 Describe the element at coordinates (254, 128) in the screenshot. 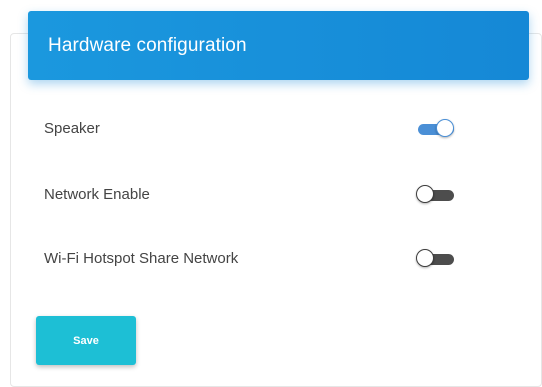

I see `setting-row-speaker: Speaker` at that location.